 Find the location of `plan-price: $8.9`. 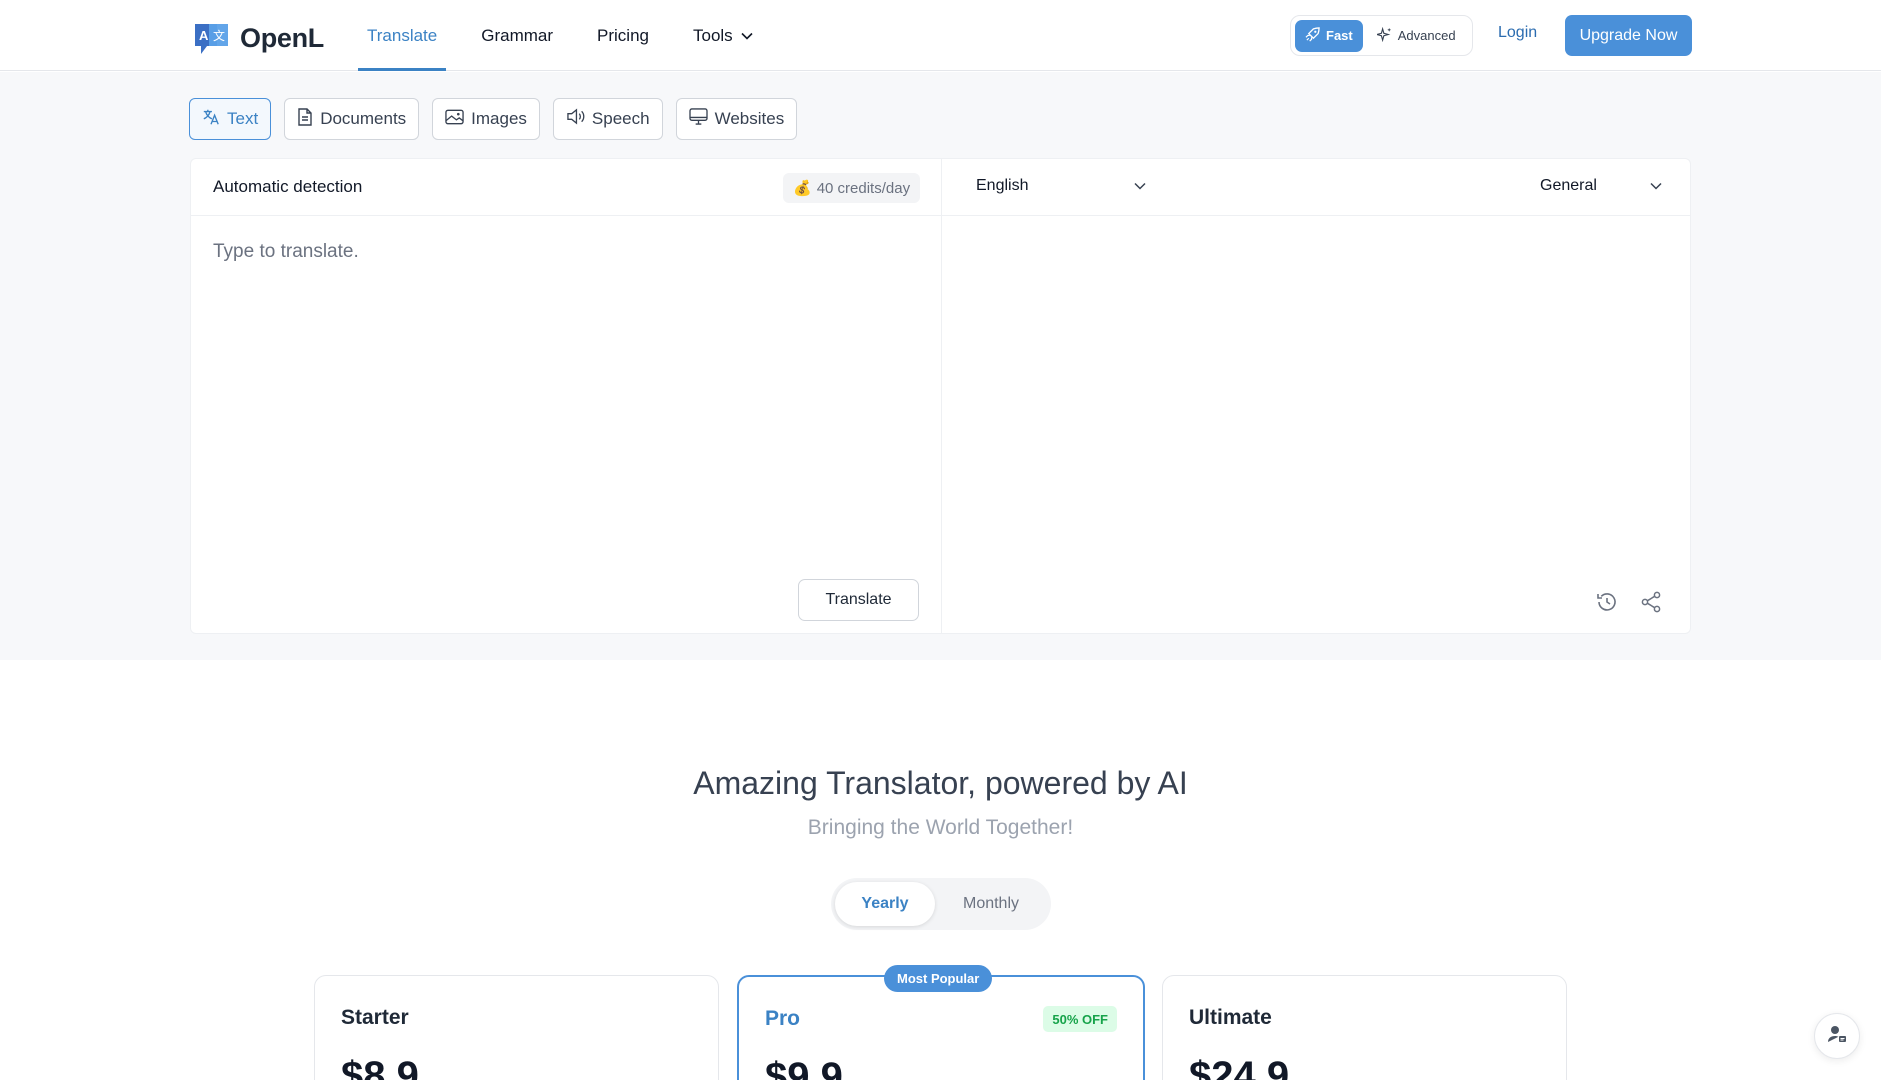

plan-price: $8.9 is located at coordinates (380, 1067).